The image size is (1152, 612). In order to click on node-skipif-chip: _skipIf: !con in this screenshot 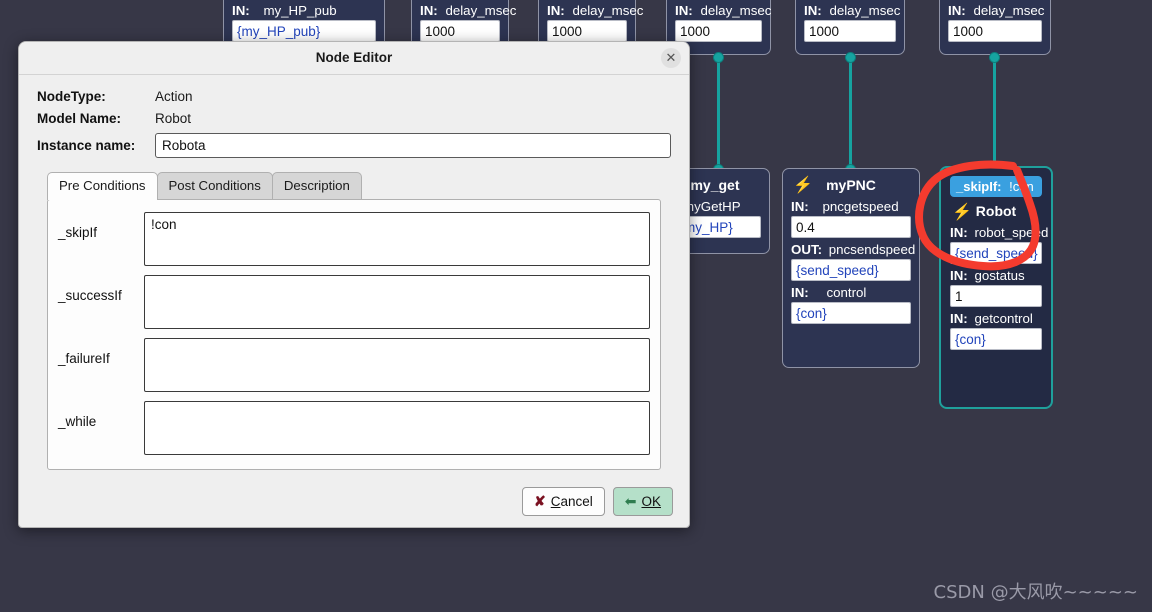, I will do `click(996, 186)`.